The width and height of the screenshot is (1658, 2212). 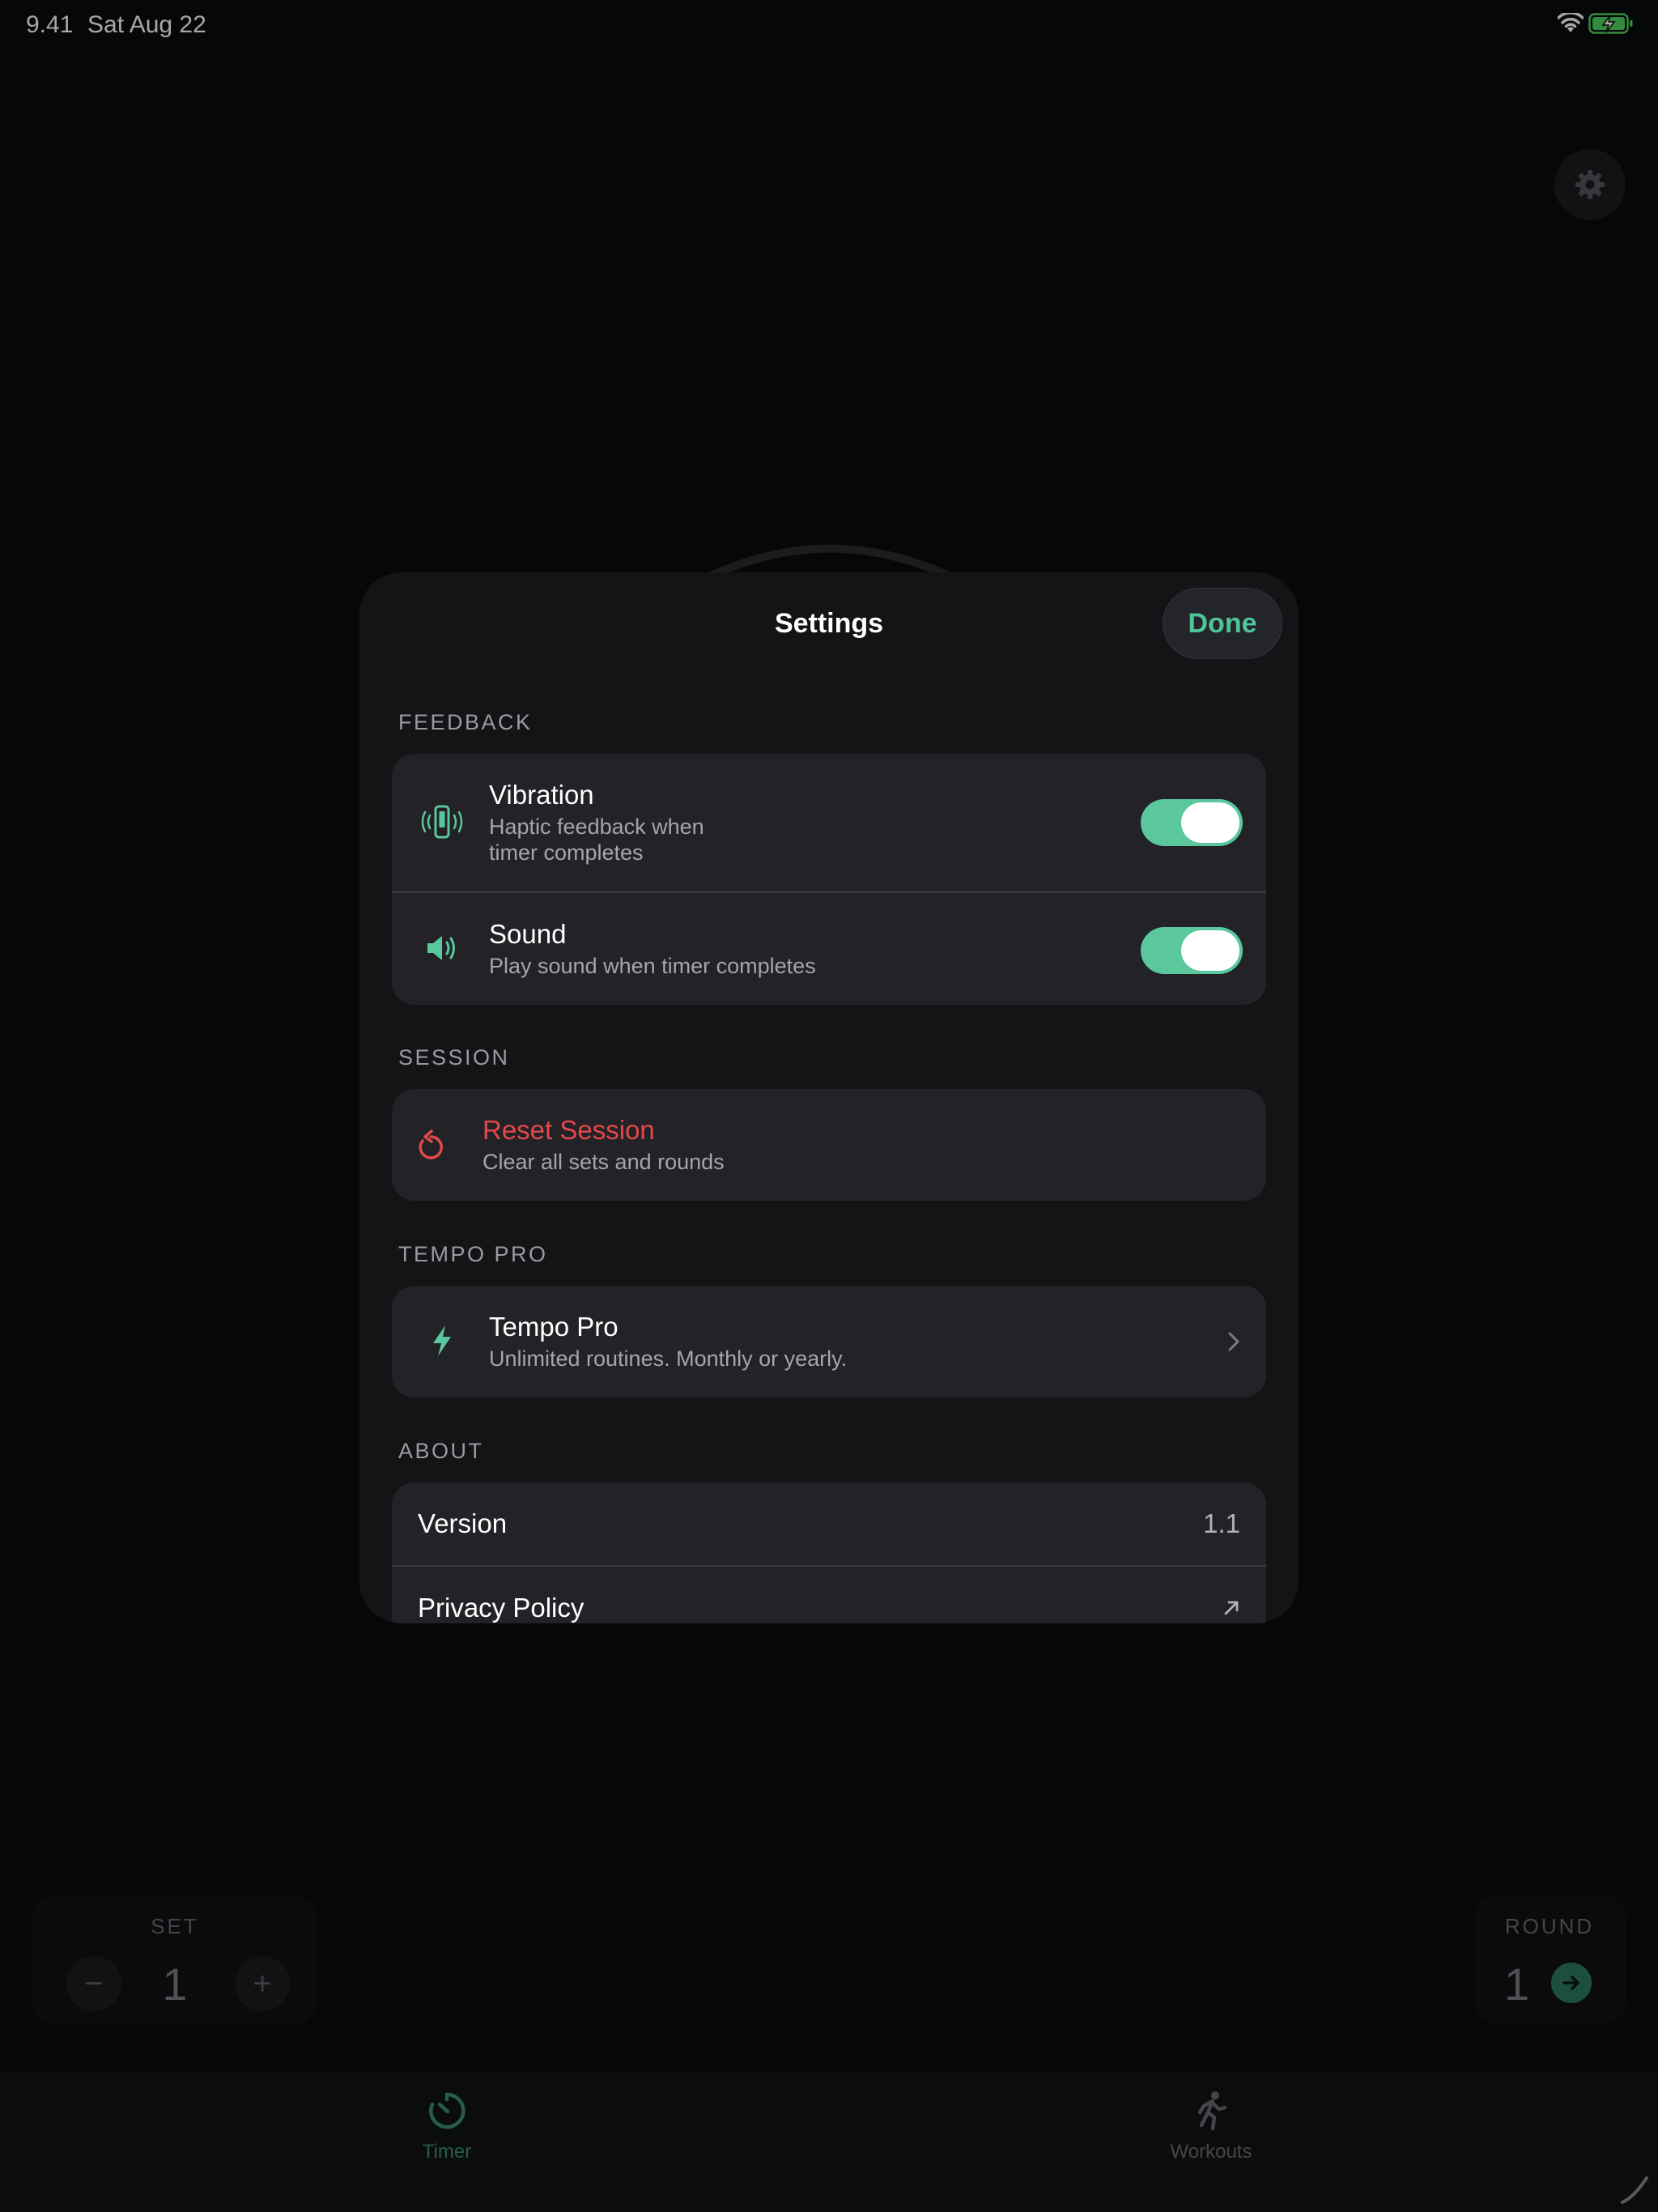 What do you see at coordinates (569, 1130) in the screenshot?
I see `reset-session-title: Reset Session` at bounding box center [569, 1130].